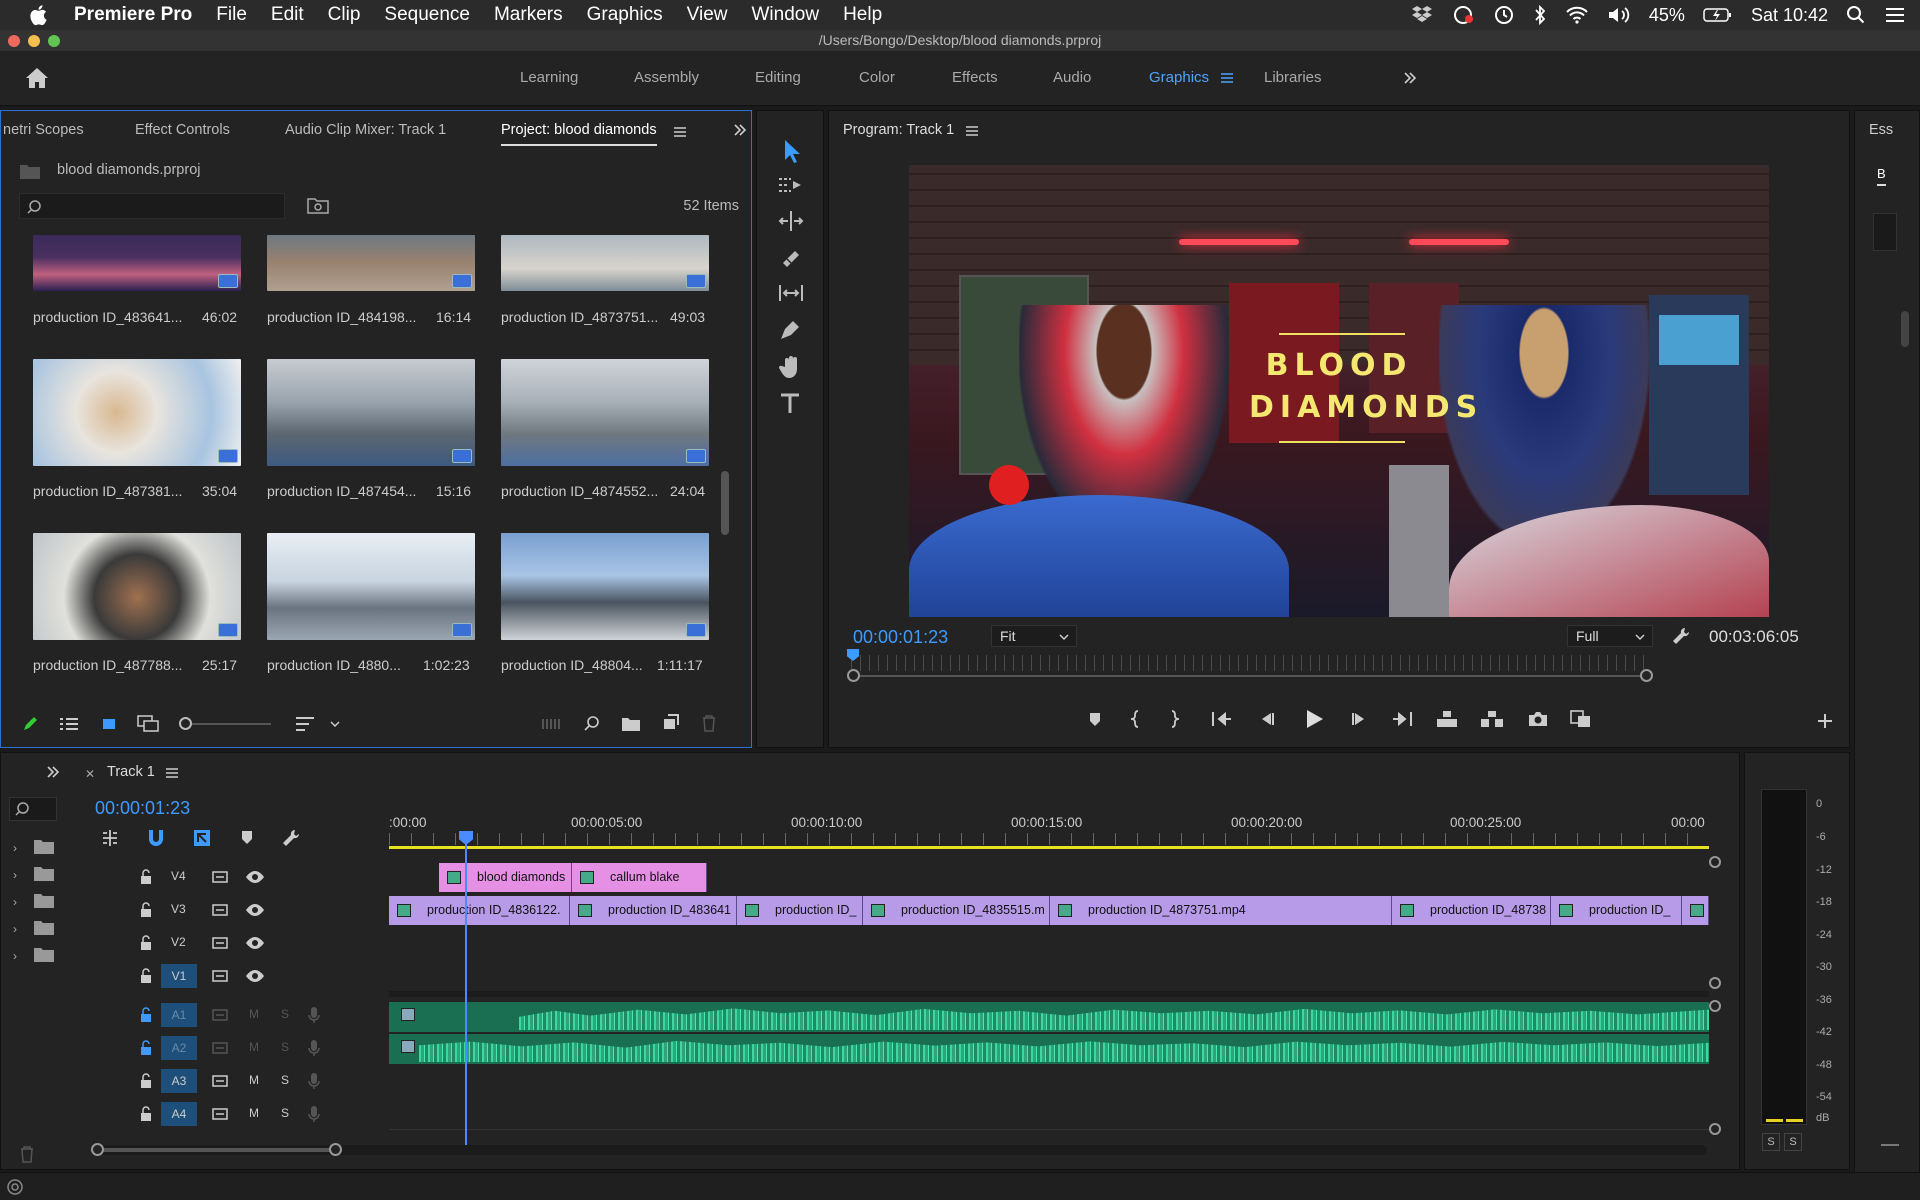  Describe the element at coordinates (1410, 78) in the screenshot. I see `more-workspaces-icon` at that location.